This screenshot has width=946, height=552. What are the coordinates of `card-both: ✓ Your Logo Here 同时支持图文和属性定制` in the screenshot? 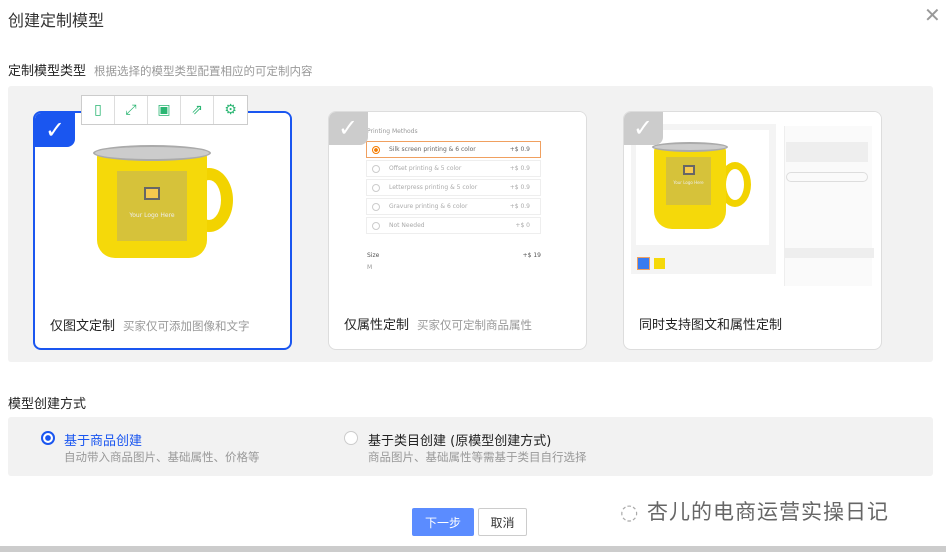 It's located at (752, 230).